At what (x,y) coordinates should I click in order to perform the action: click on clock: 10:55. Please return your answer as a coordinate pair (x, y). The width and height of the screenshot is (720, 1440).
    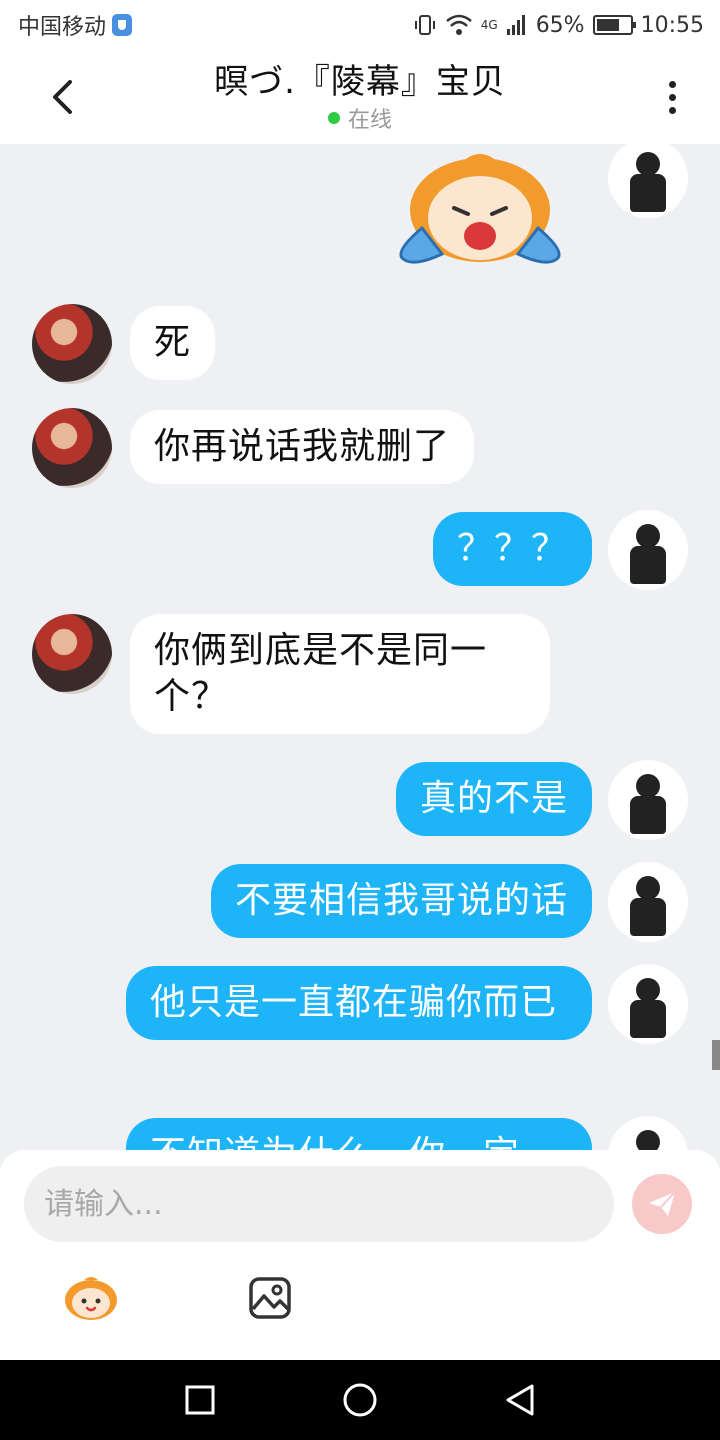
    Looking at the image, I should click on (672, 25).